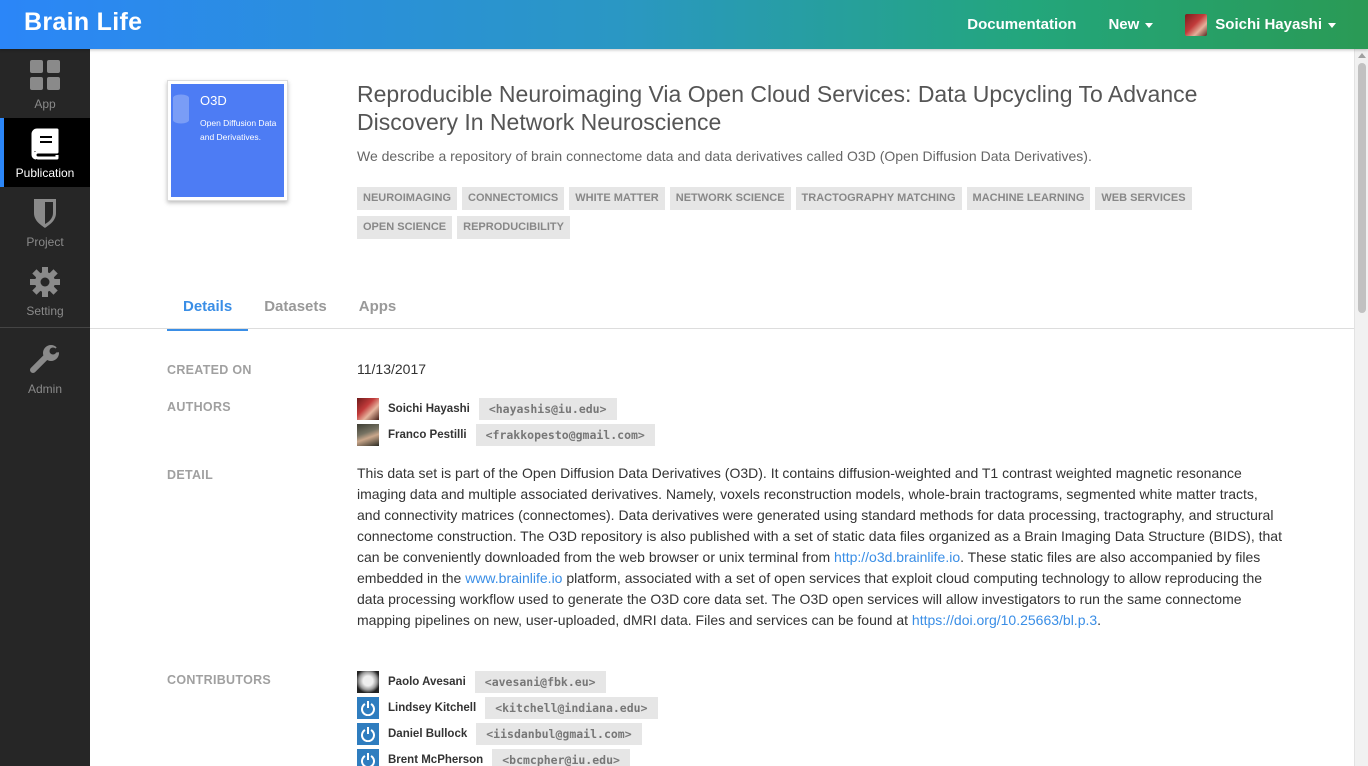 The width and height of the screenshot is (1368, 766). I want to click on tag-badge: NEUROIMAGING, so click(407, 198).